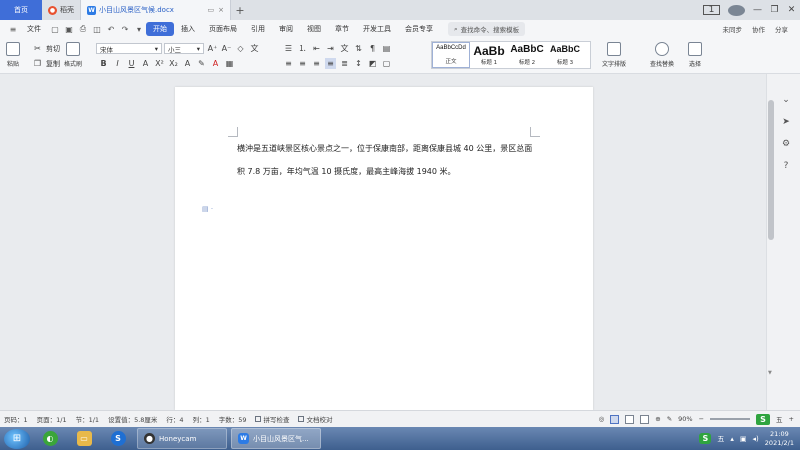 The width and height of the screenshot is (800, 450). What do you see at coordinates (743, 439) in the screenshot?
I see `network-icon: ▣` at bounding box center [743, 439].